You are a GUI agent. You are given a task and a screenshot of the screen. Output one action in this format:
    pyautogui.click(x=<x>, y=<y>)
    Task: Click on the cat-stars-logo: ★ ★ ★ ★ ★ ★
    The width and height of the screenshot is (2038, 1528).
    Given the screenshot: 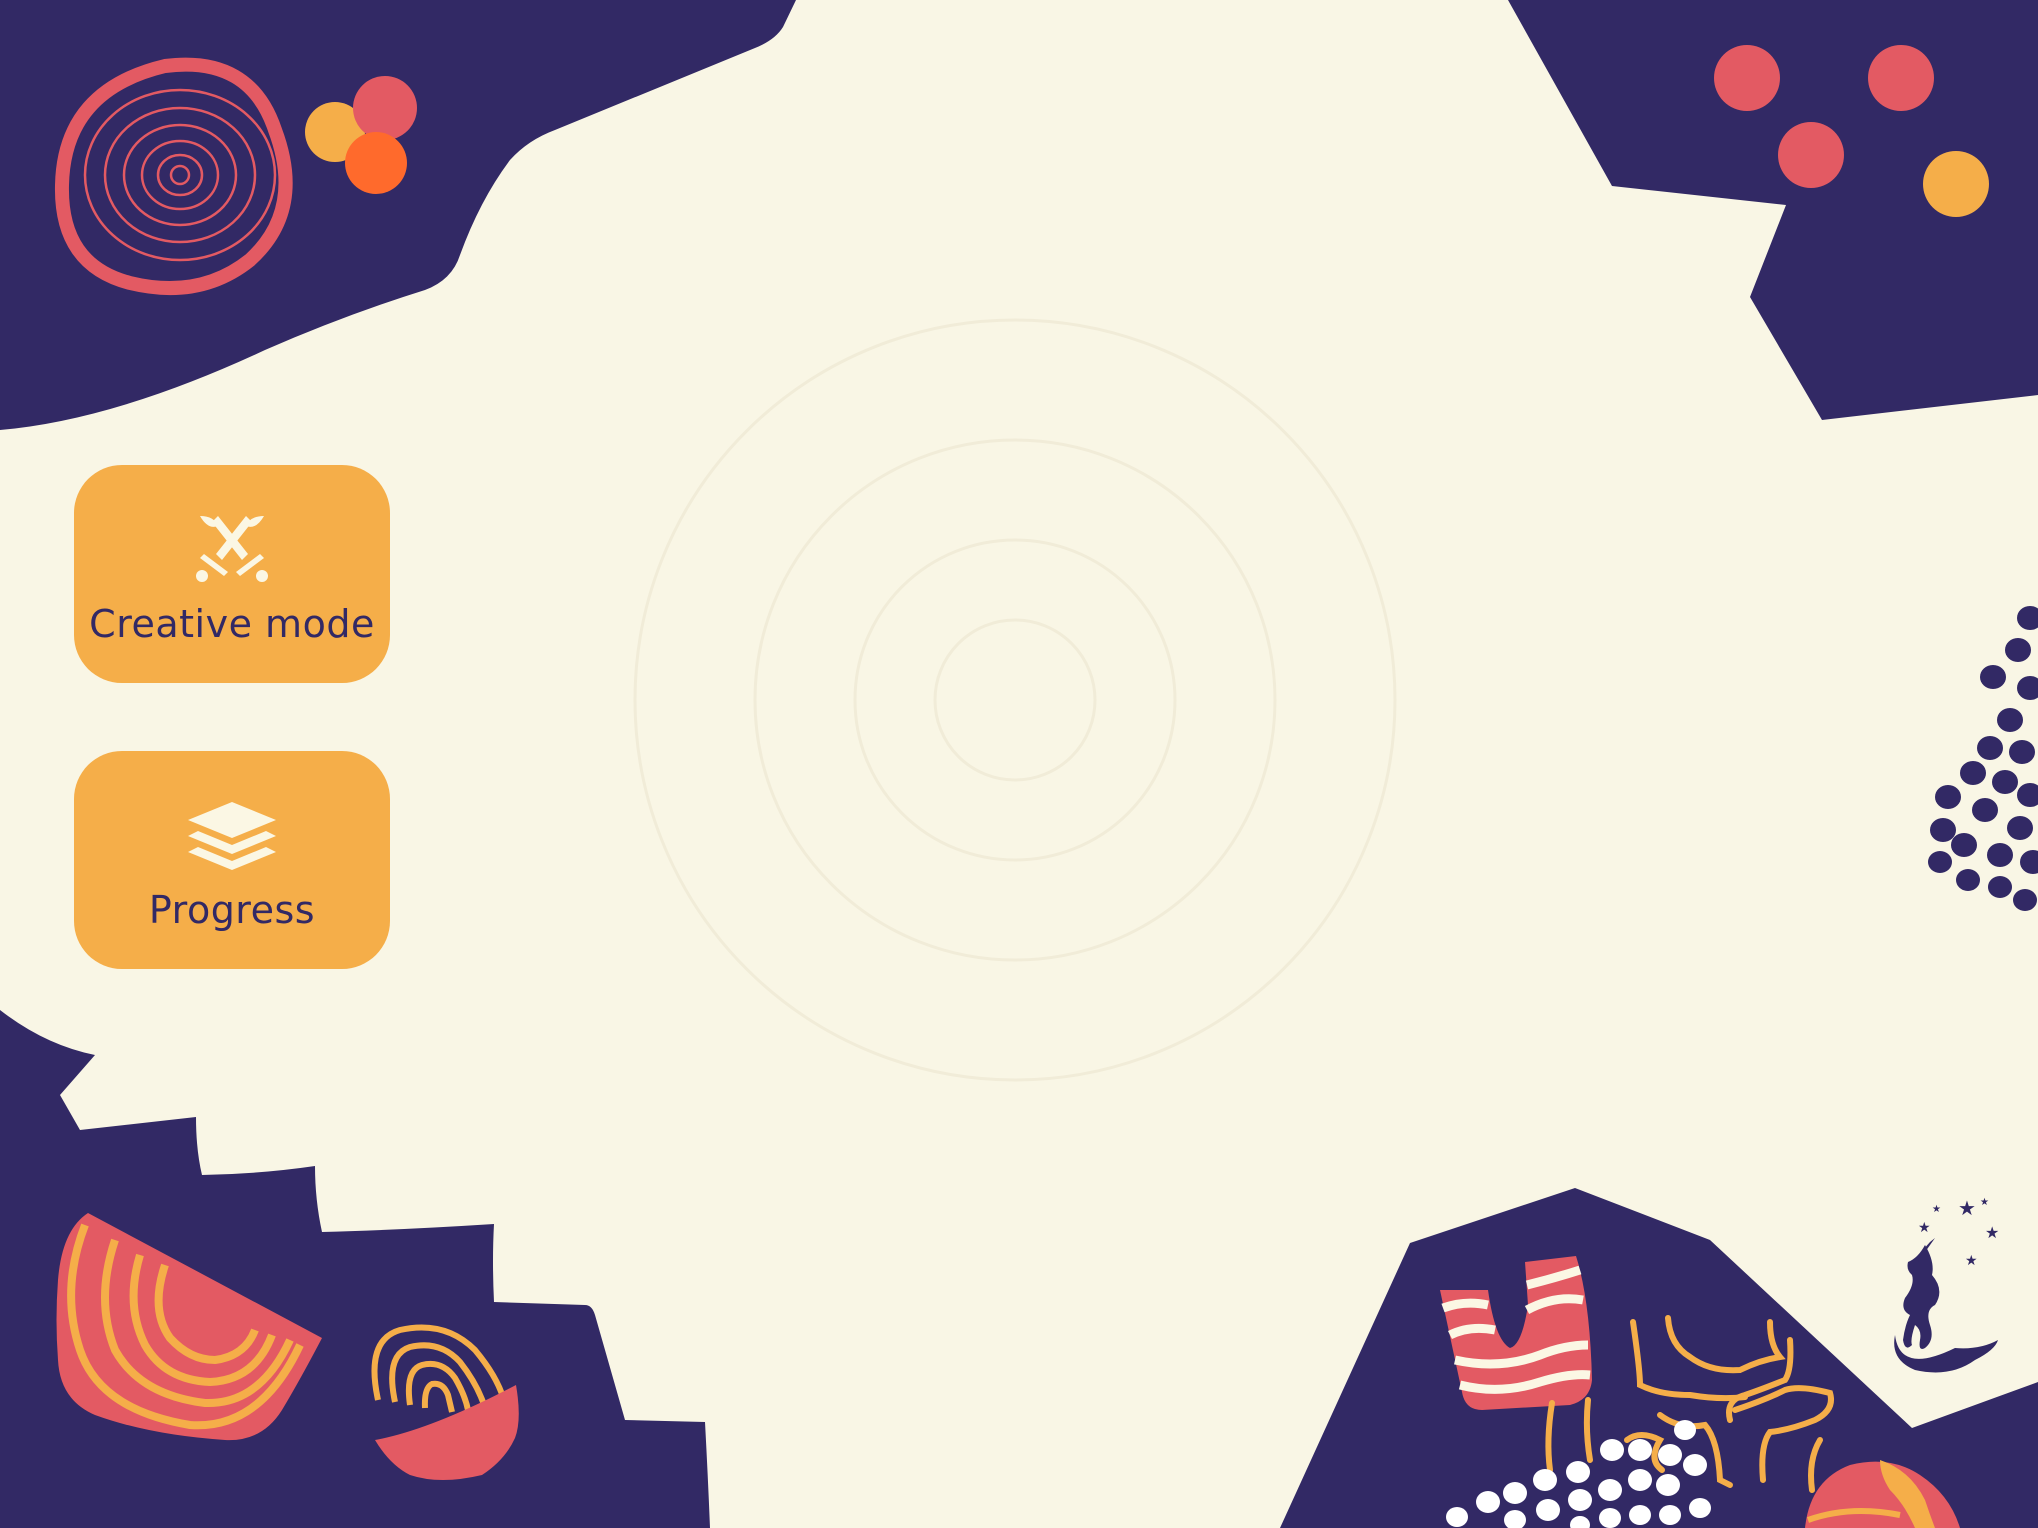 What is the action you would take?
    pyautogui.click(x=1946, y=1284)
    